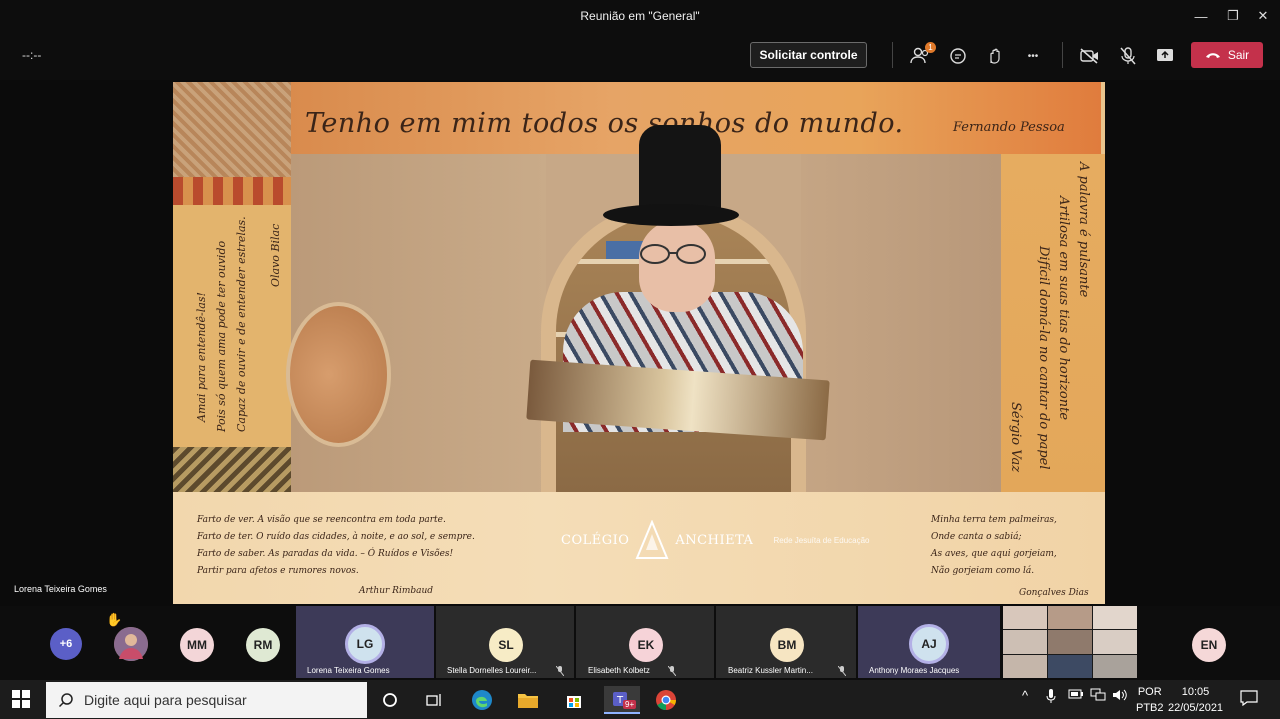 This screenshot has width=1280, height=719. I want to click on participant-initials: LG, so click(365, 644).